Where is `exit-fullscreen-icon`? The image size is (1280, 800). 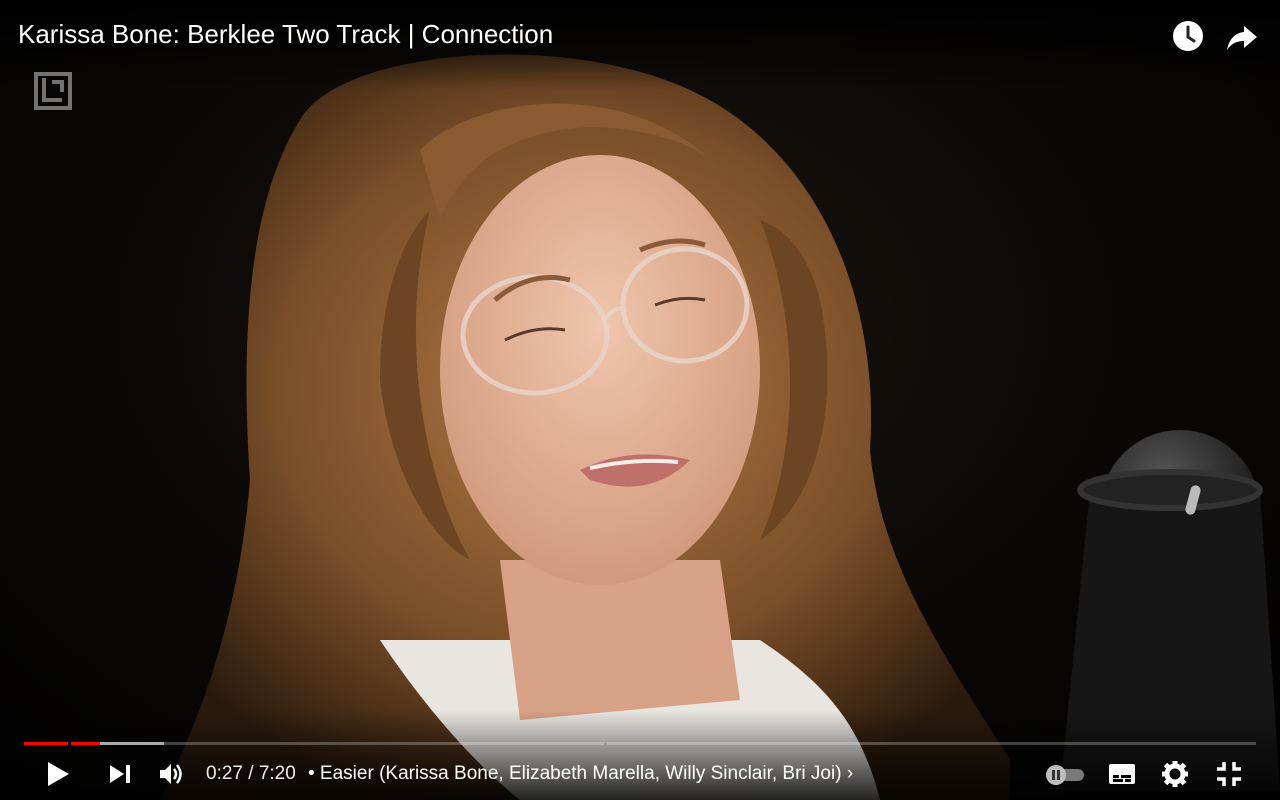 exit-fullscreen-icon is located at coordinates (1229, 774).